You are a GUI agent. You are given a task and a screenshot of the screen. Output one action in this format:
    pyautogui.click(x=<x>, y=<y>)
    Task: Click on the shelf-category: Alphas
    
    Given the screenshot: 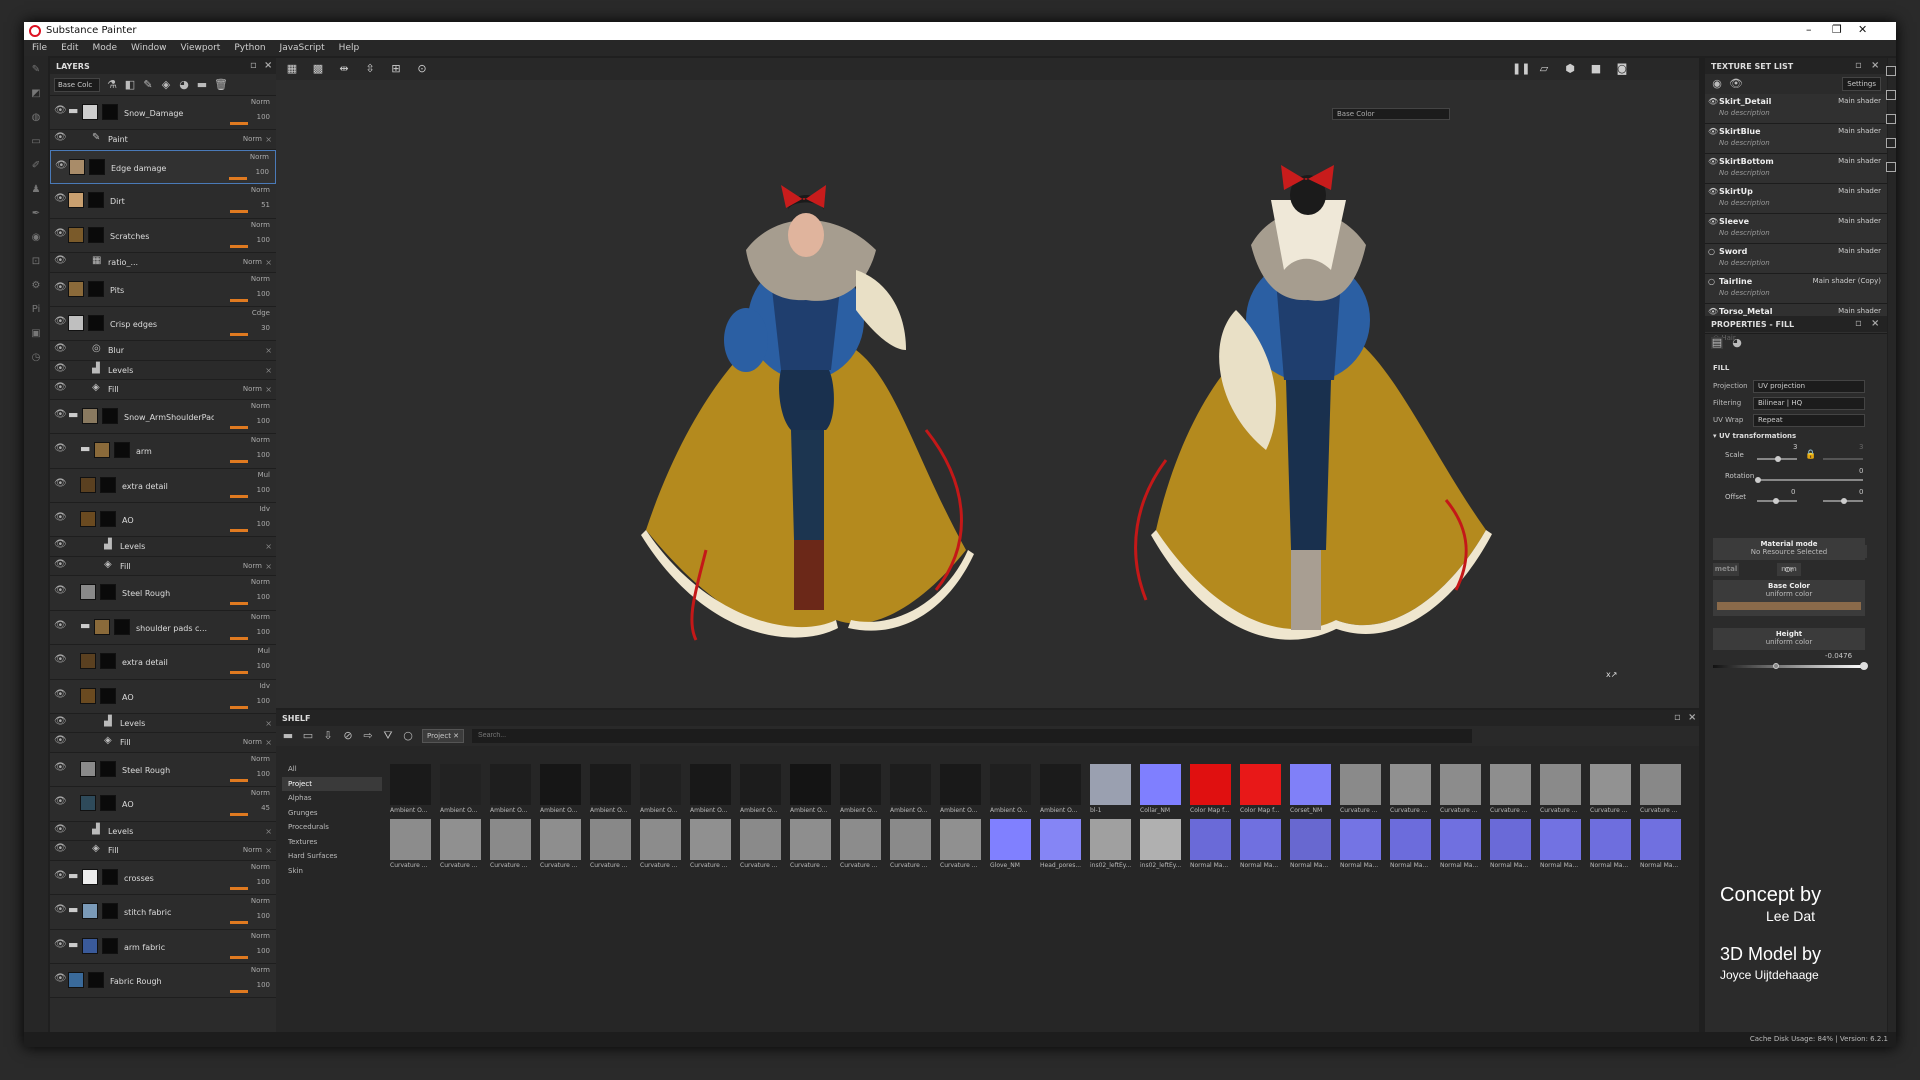 What is the action you would take?
    pyautogui.click(x=332, y=798)
    